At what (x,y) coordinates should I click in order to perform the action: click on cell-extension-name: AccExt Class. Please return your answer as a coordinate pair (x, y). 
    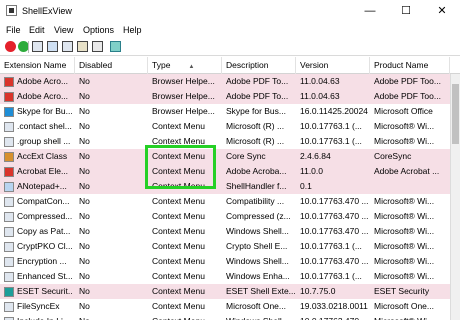
    Looking at the image, I should click on (42, 156).